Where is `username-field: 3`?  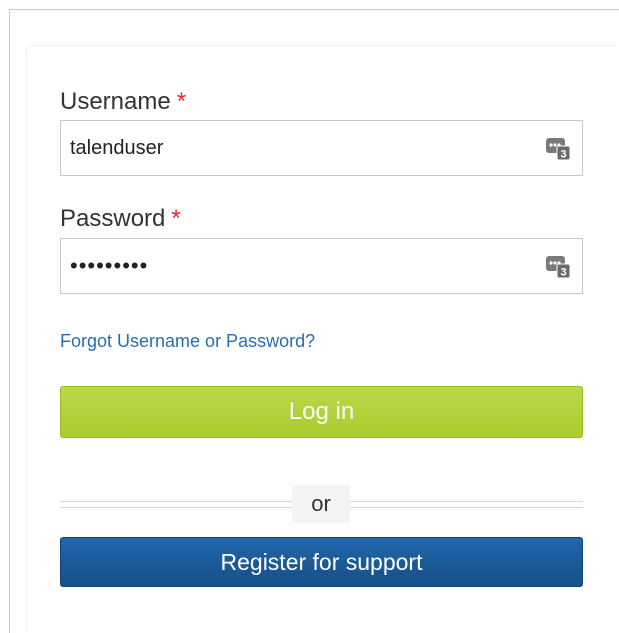 username-field: 3 is located at coordinates (321, 148).